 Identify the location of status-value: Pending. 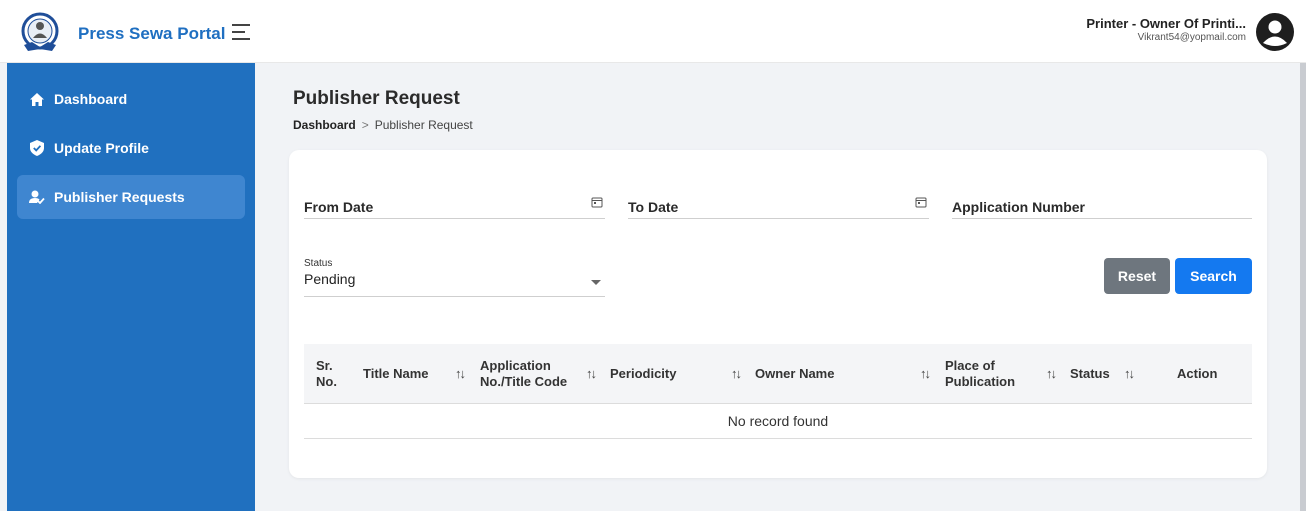
(330, 279).